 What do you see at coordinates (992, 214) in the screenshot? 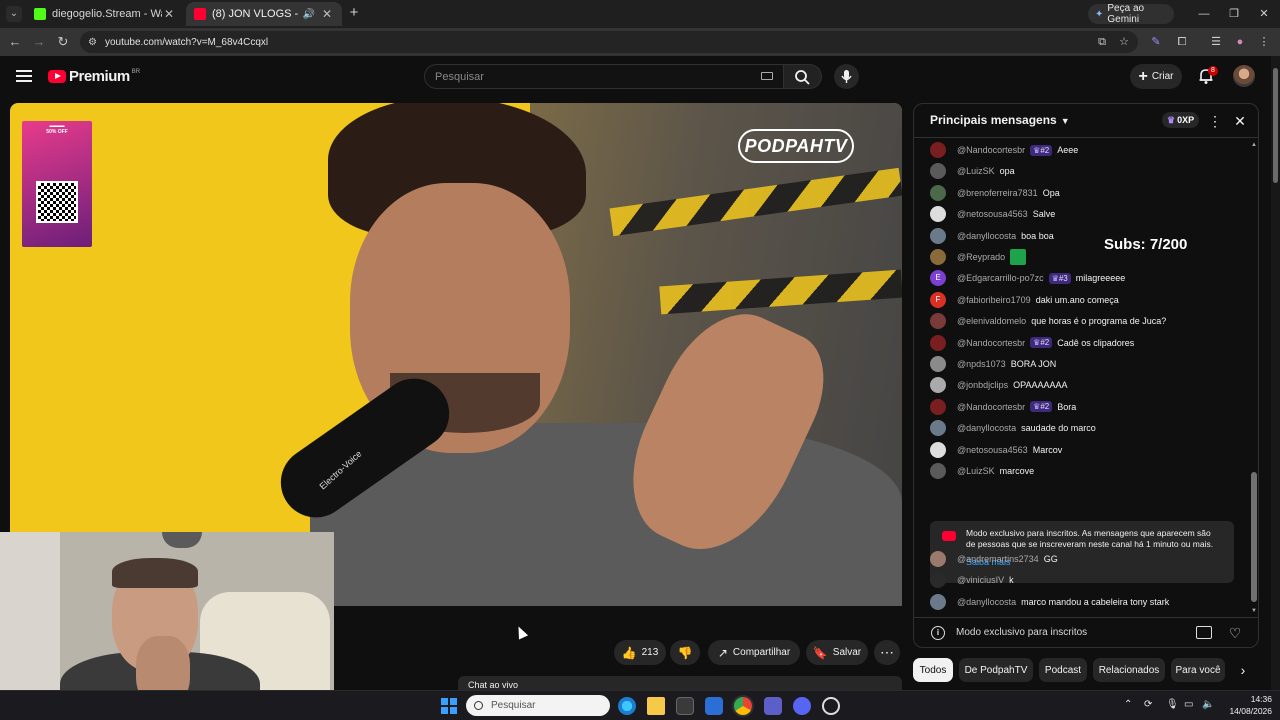
I see `chat-message: @netosousa4563 Salve` at bounding box center [992, 214].